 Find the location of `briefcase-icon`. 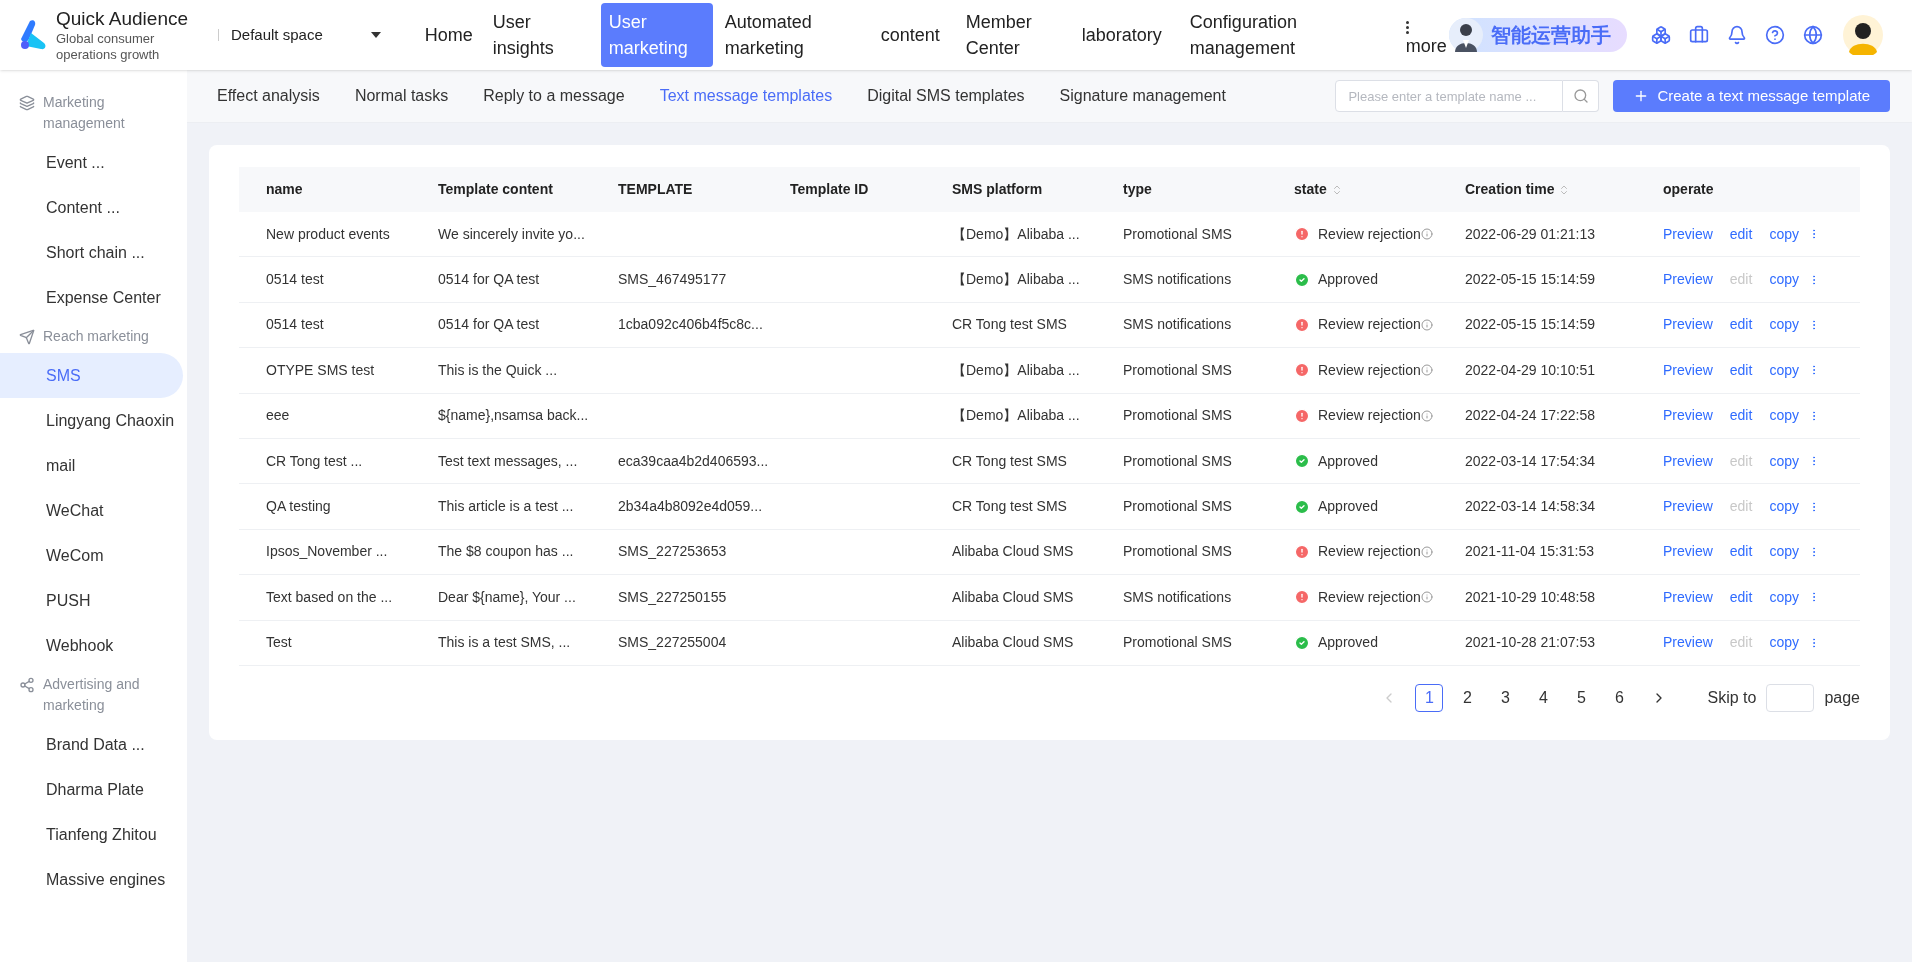

briefcase-icon is located at coordinates (1698, 35).